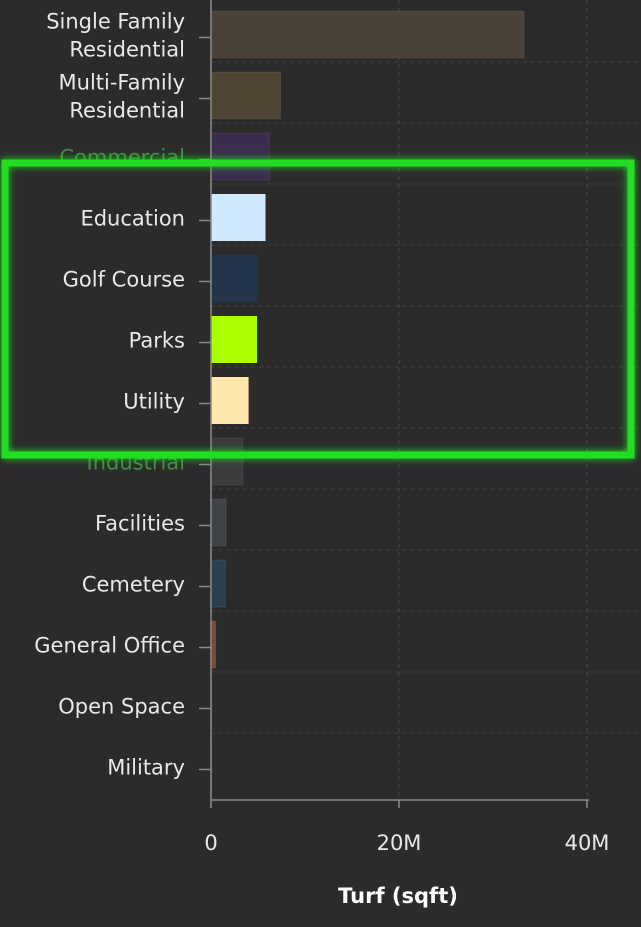 The image size is (641, 927). I want to click on bar-commercial, so click(240, 156).